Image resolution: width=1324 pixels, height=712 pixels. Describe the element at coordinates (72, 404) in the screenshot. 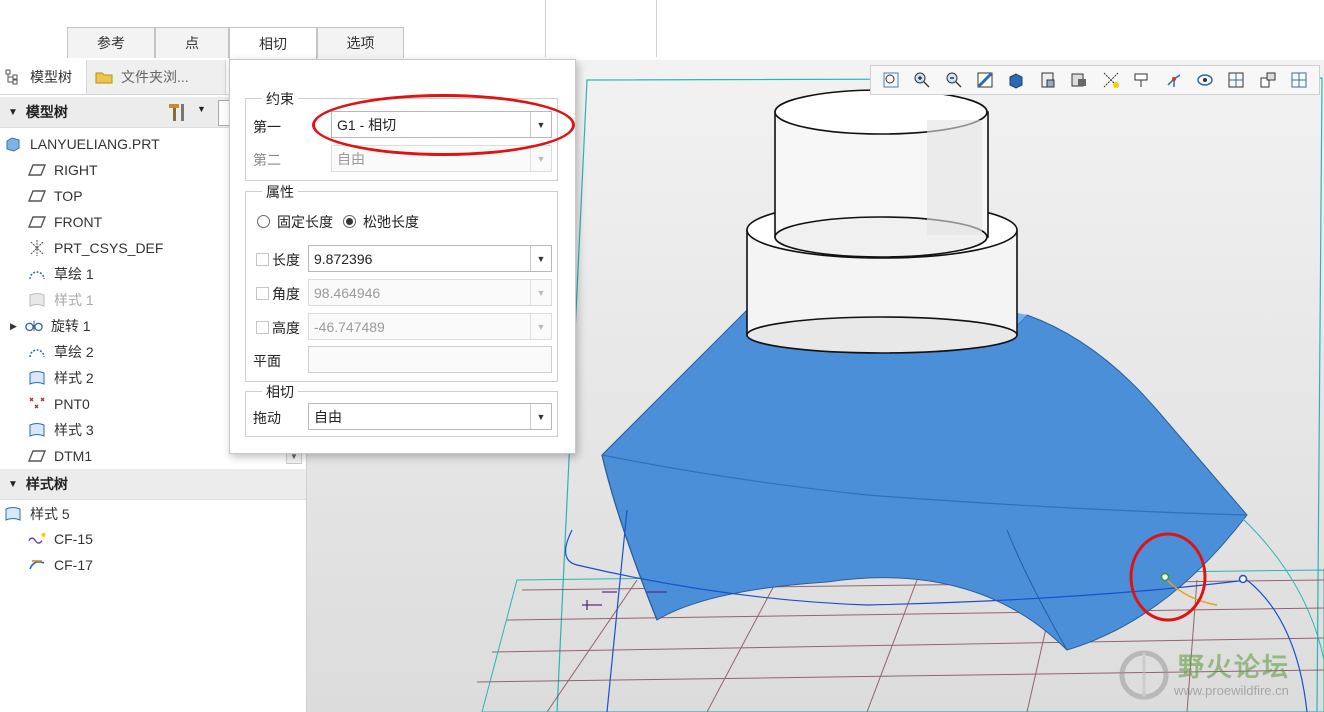

I see `tree-item-label: PNT0` at that location.